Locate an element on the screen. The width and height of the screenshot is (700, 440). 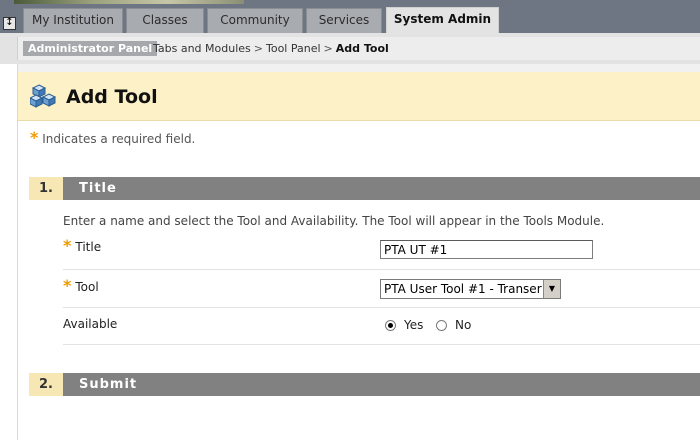
panel-top-strip is located at coordinates (359, 68).